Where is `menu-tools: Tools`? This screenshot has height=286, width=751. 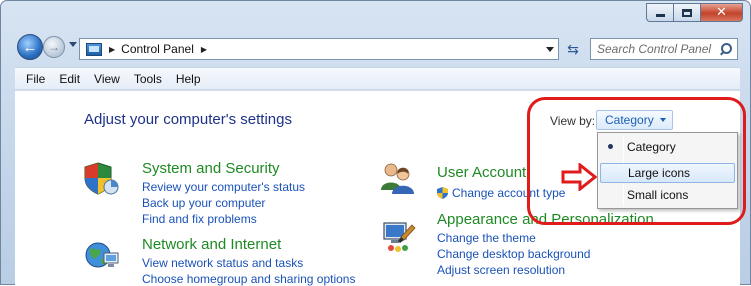 menu-tools: Tools is located at coordinates (148, 79).